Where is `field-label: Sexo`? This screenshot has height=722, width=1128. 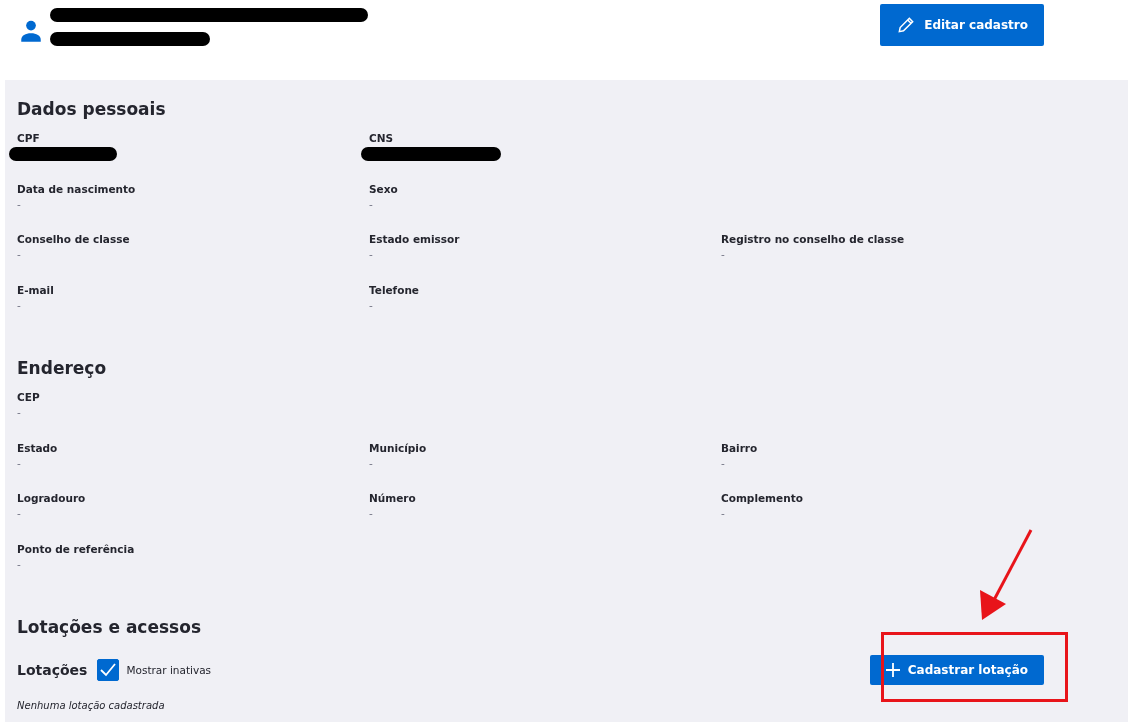 field-label: Sexo is located at coordinates (384, 188).